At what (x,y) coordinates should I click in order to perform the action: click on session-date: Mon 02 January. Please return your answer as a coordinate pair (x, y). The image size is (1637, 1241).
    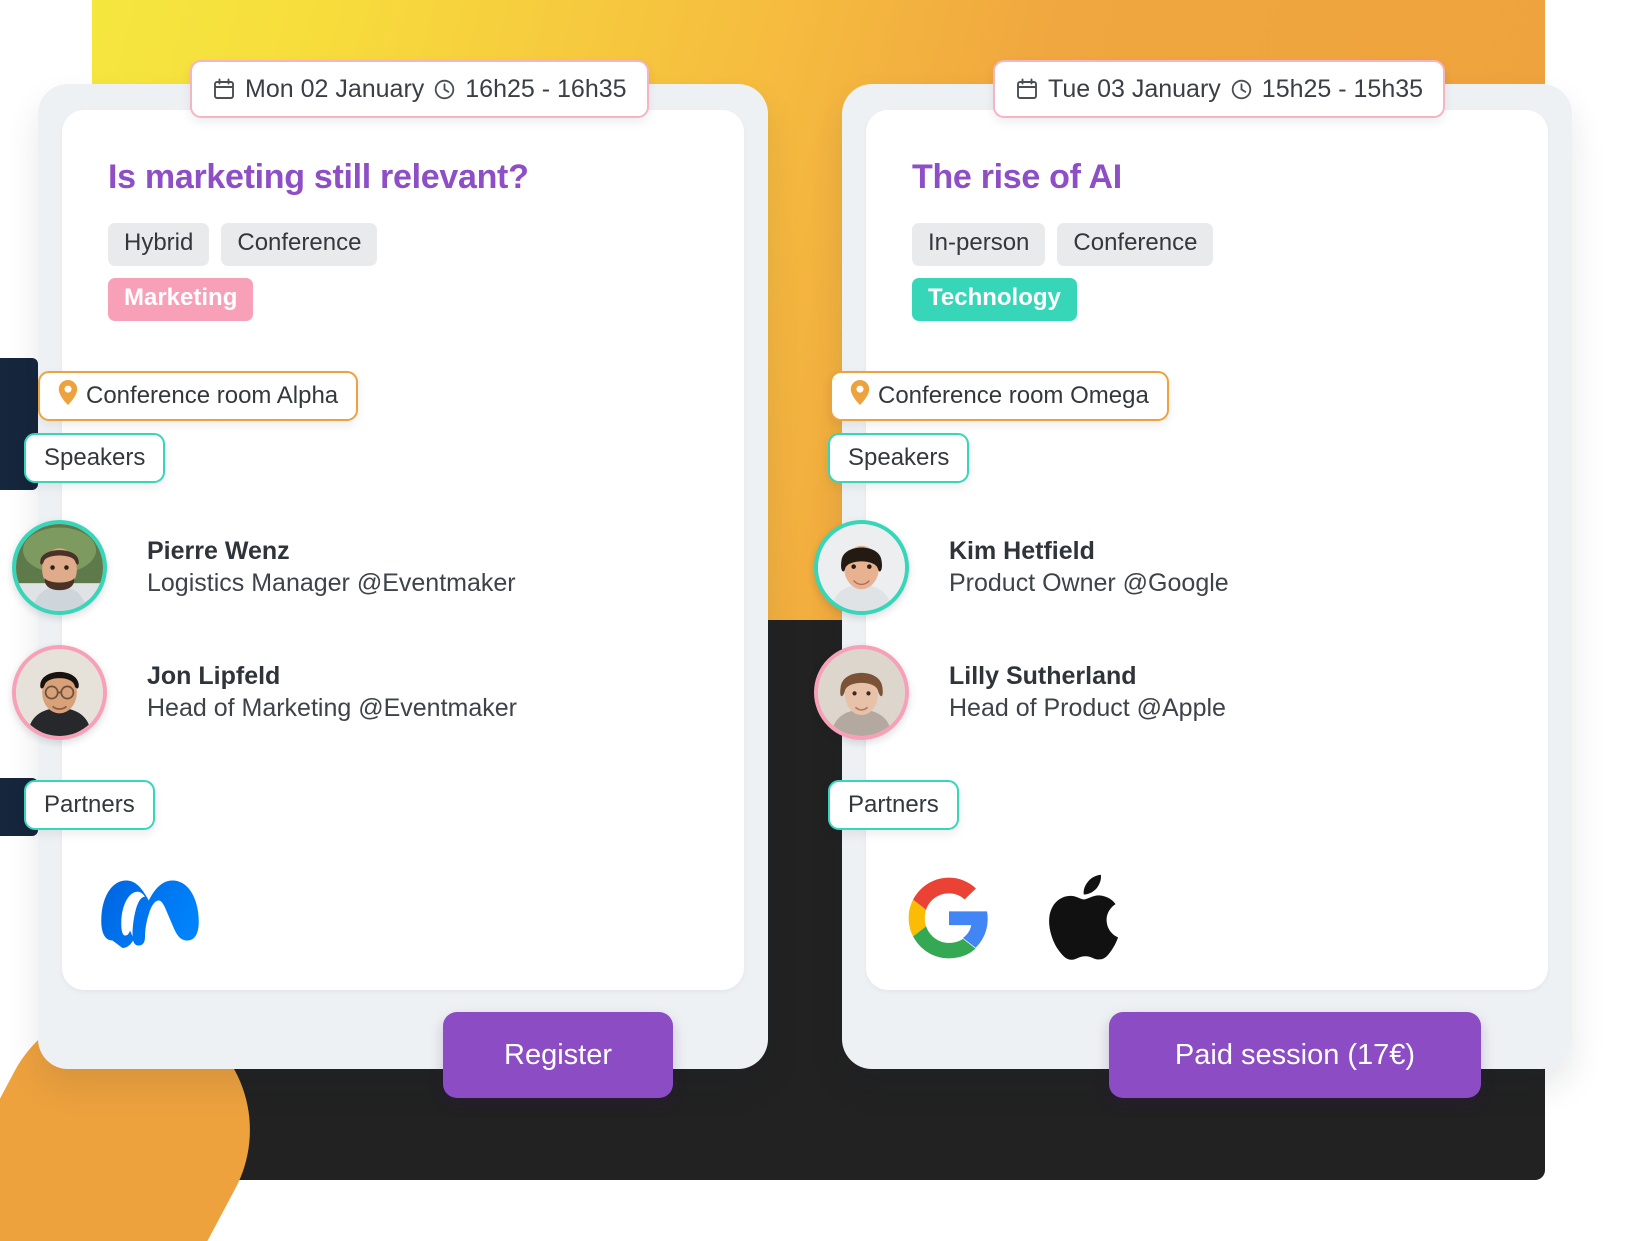
    Looking at the image, I should click on (335, 88).